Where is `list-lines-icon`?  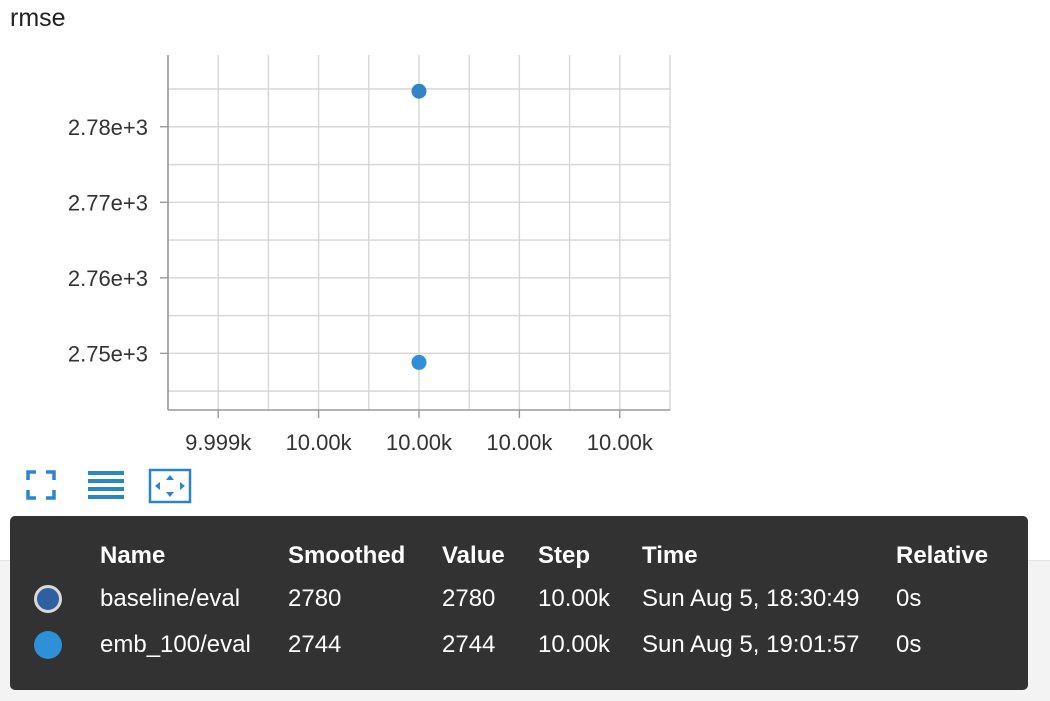 list-lines-icon is located at coordinates (106, 485).